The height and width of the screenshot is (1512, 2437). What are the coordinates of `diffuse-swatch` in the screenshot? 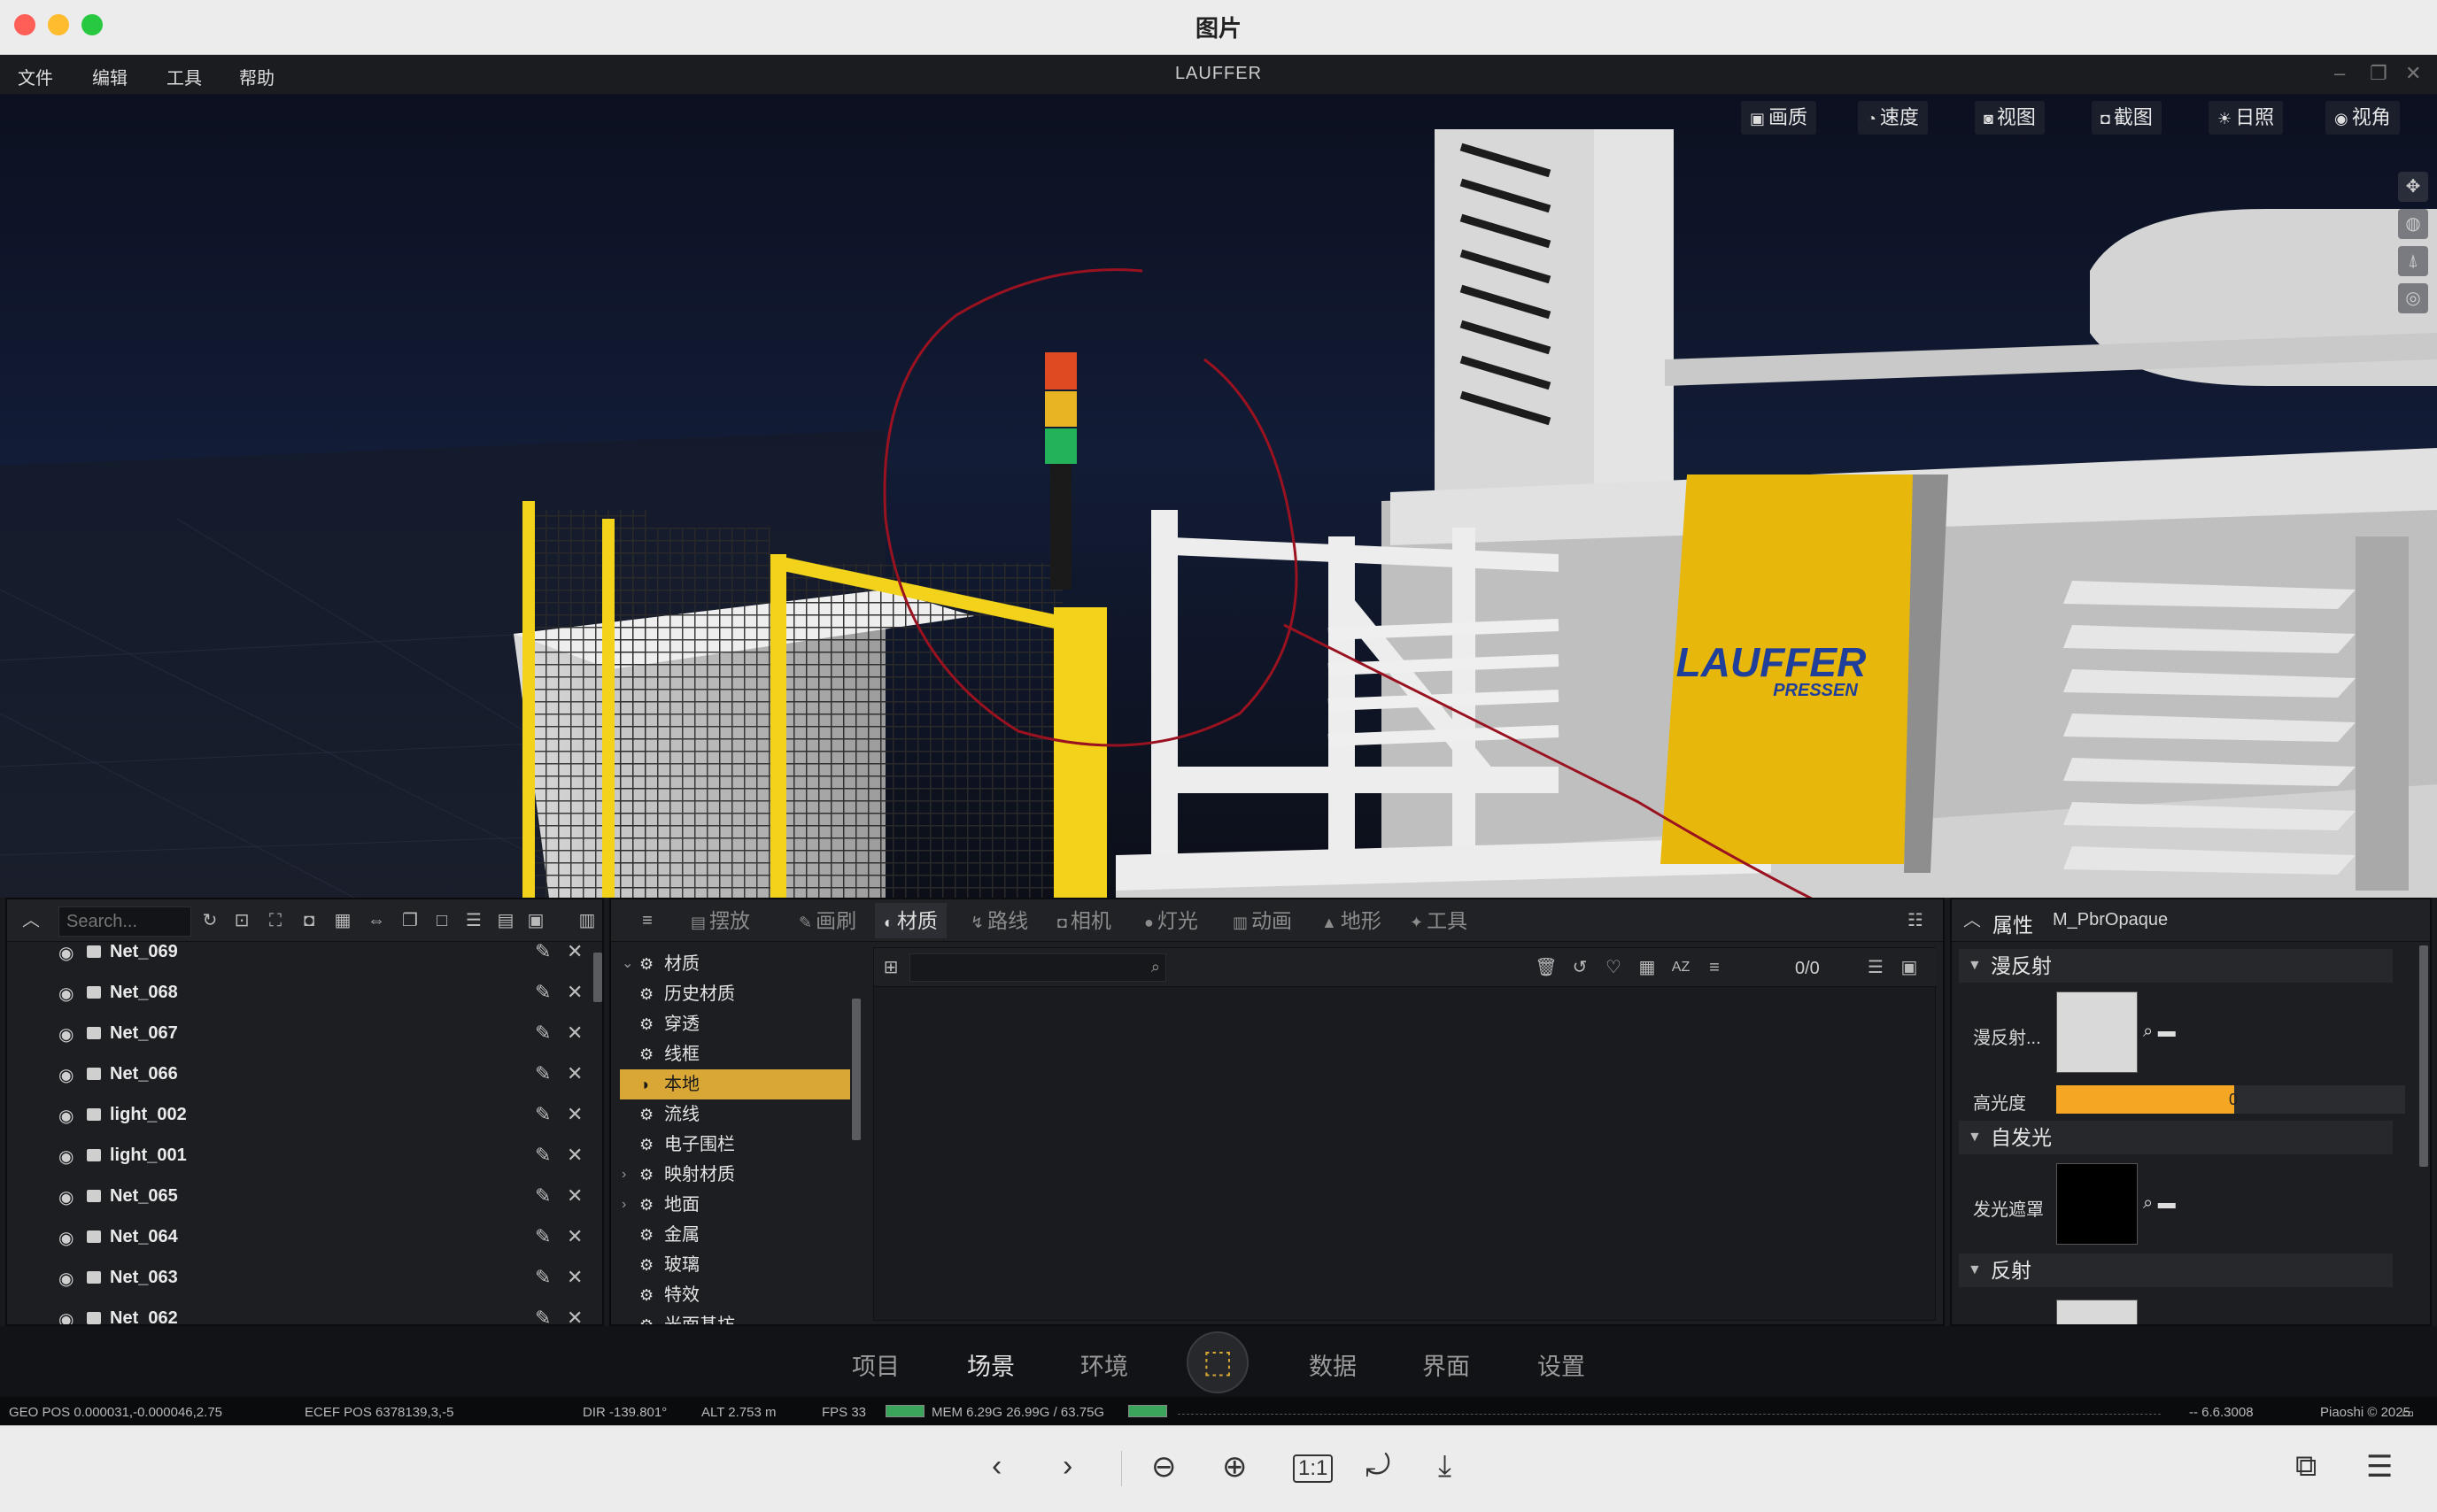 It's located at (2097, 1032).